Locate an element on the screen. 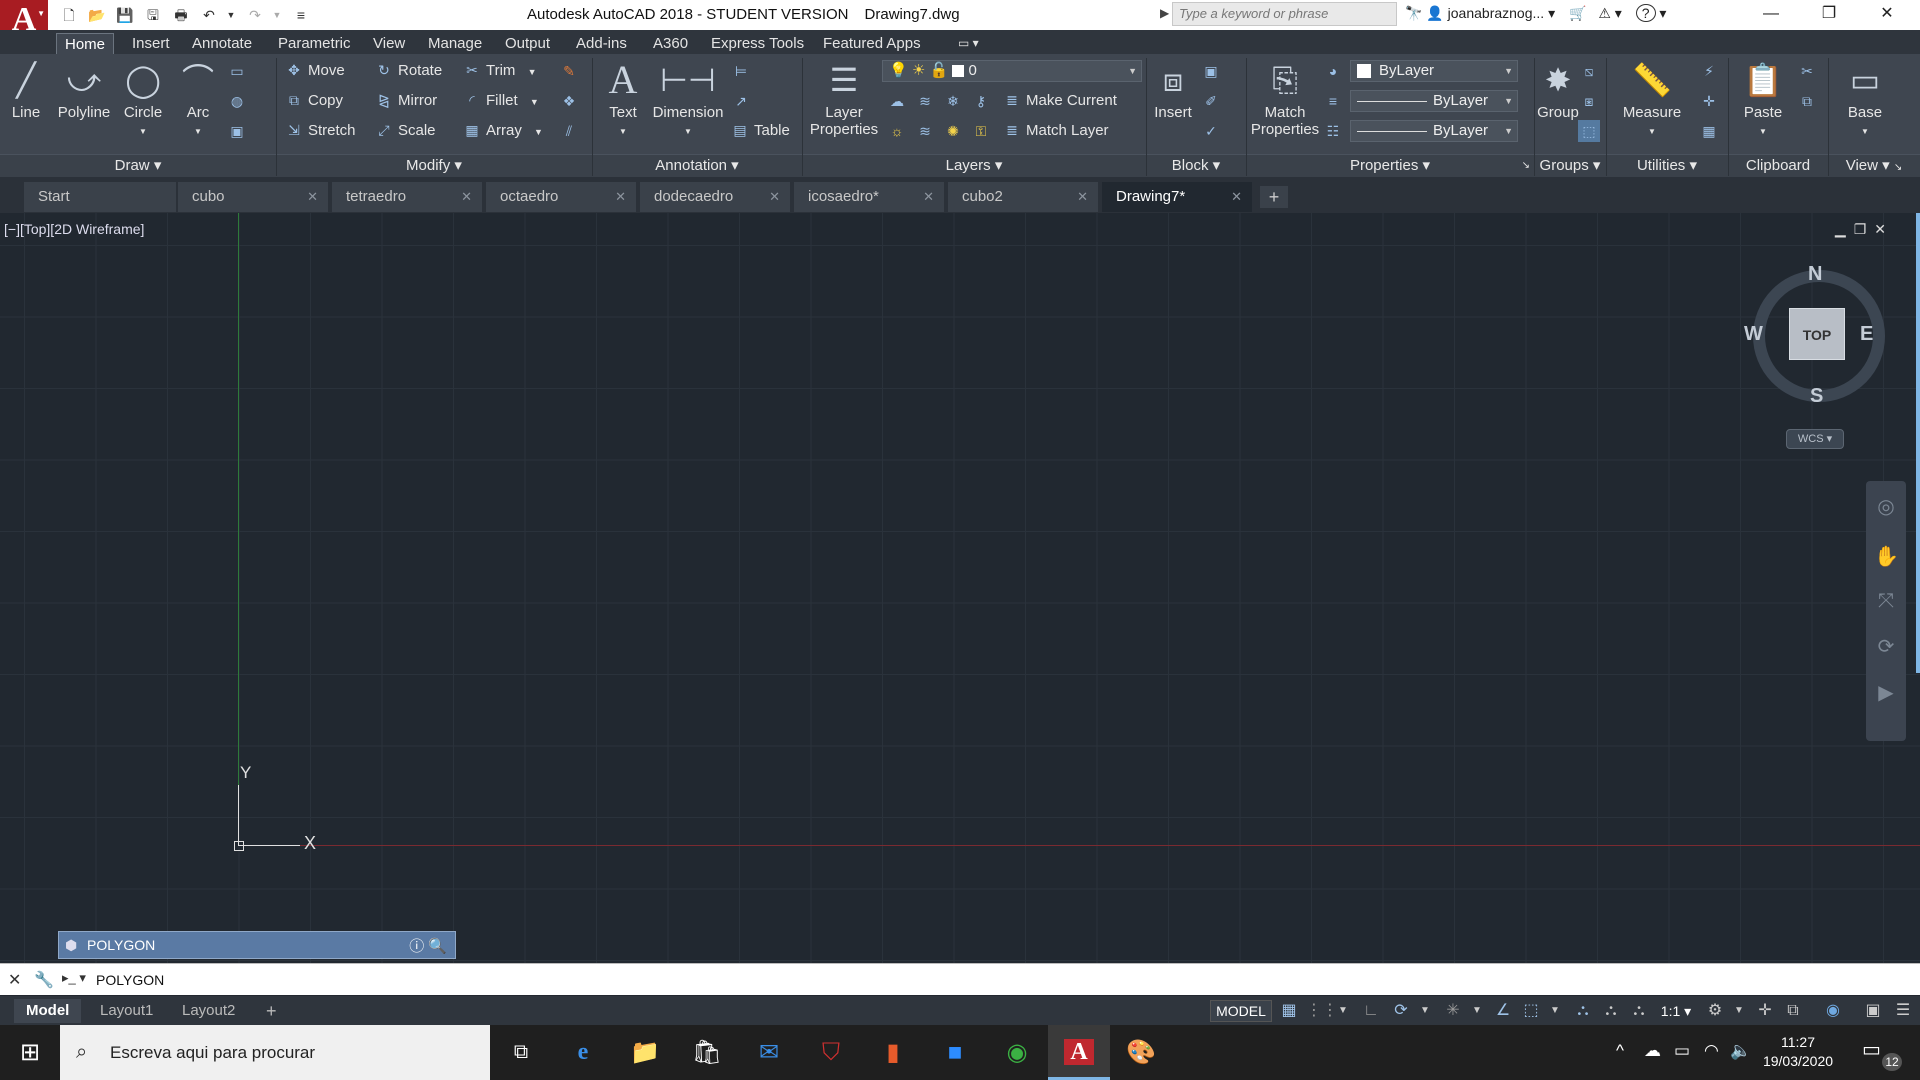  layer-unlock-icon: ⚿ is located at coordinates (981, 131).